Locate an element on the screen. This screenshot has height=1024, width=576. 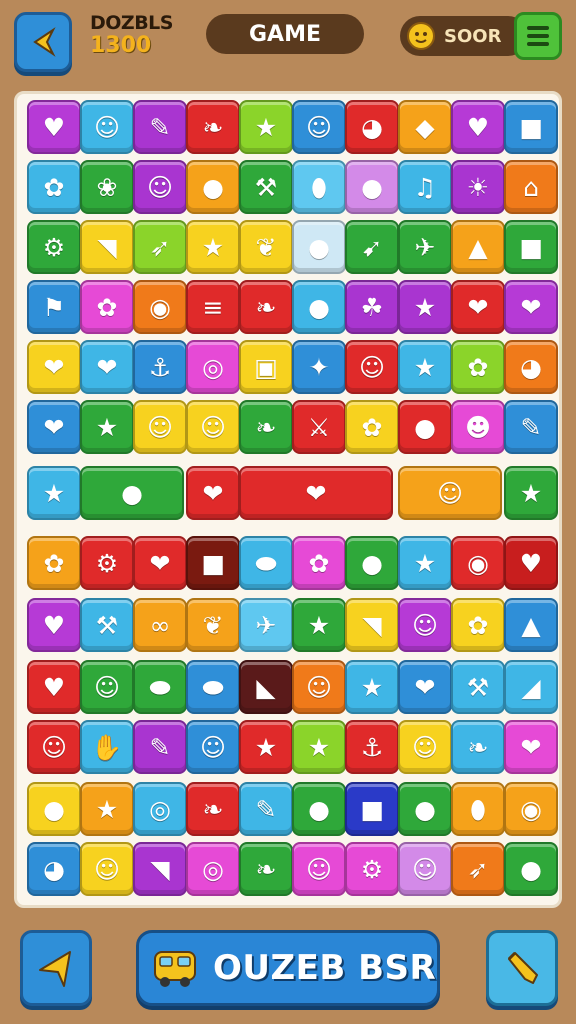
pencil-button is located at coordinates (522, 968).